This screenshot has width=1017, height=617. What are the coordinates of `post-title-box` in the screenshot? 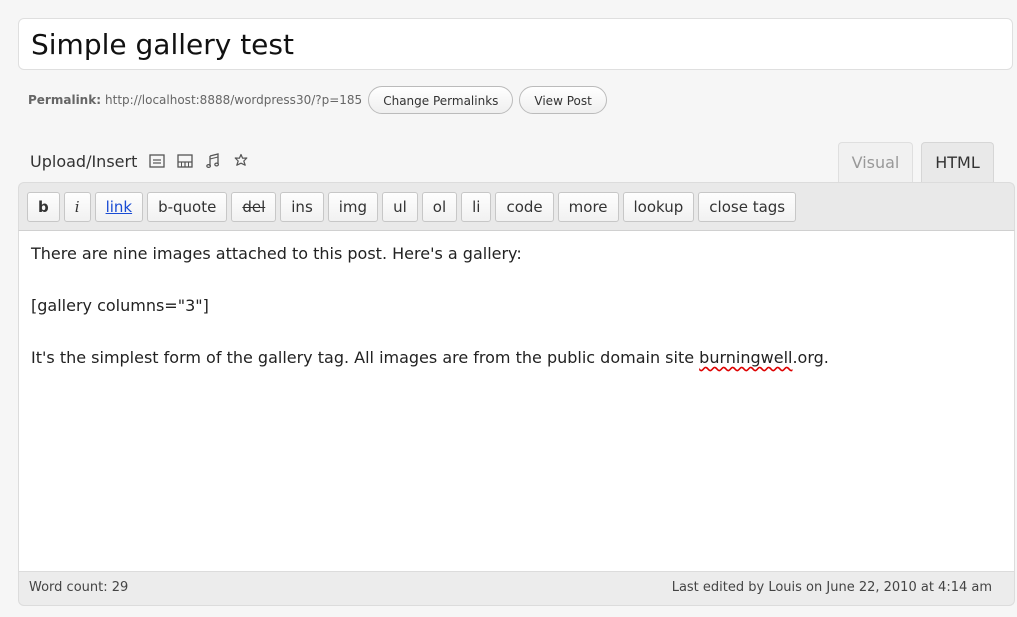 It's located at (515, 44).